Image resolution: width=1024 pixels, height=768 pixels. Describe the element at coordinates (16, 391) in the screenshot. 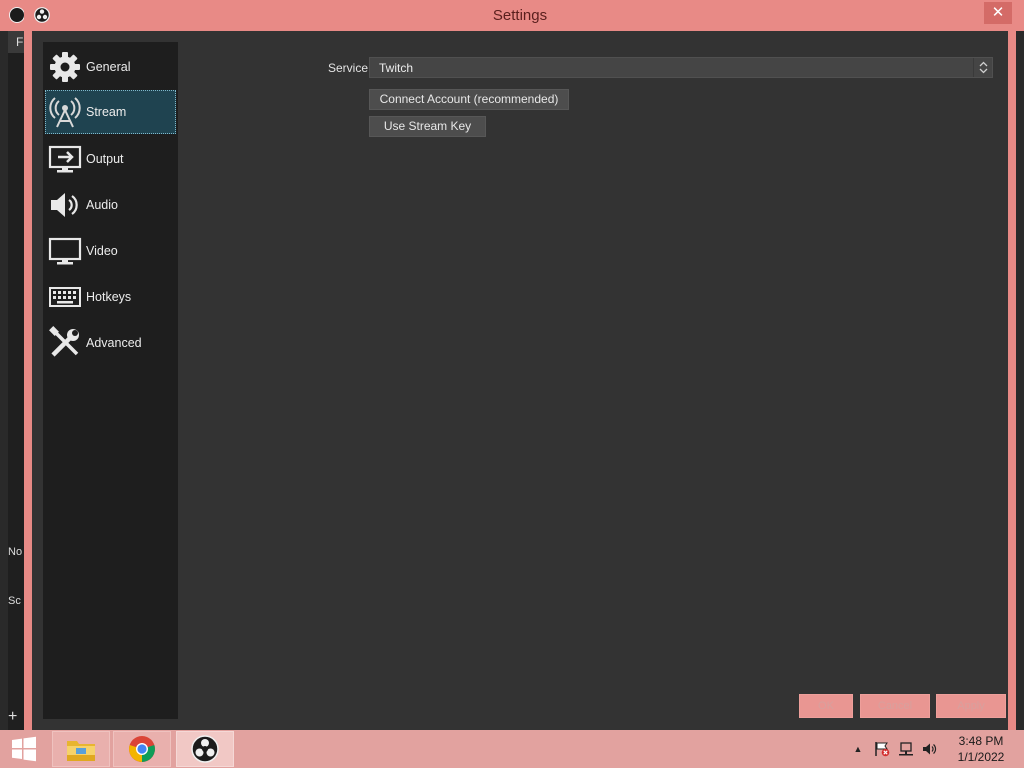

I see `main-window-pane` at that location.